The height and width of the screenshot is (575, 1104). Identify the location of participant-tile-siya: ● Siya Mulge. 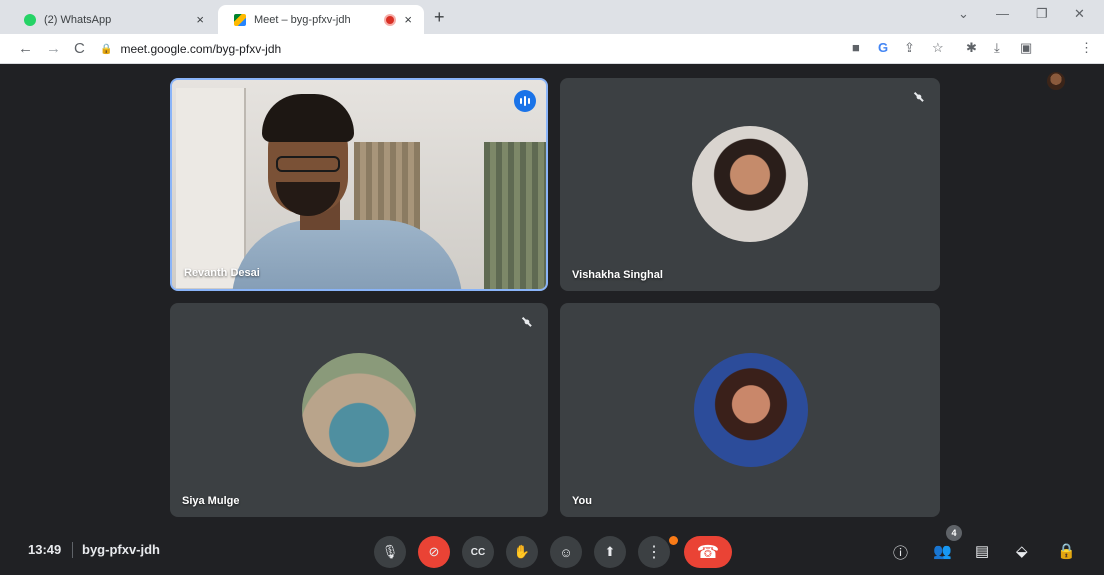
(359, 410).